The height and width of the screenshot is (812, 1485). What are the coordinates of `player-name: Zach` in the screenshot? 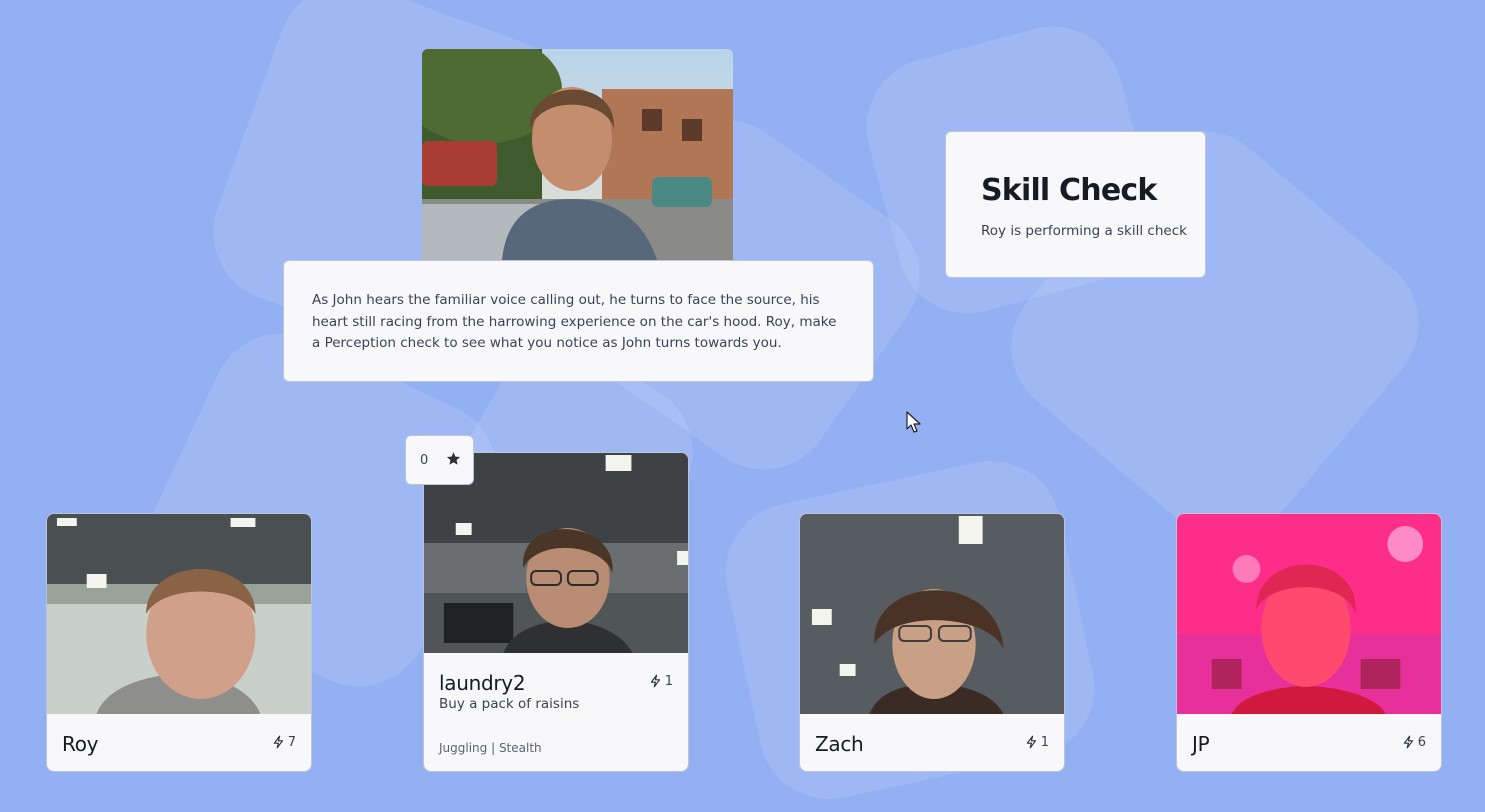 It's located at (839, 744).